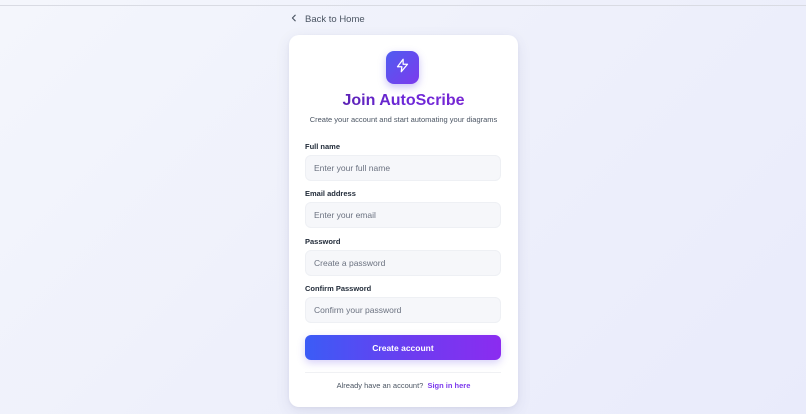 The image size is (806, 414). I want to click on lightning-bolt-icon, so click(402, 68).